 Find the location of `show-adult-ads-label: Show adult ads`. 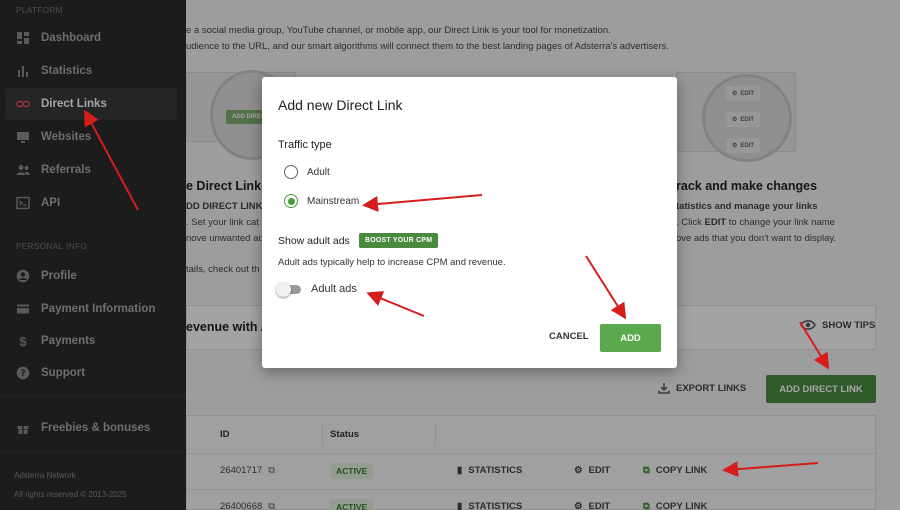

show-adult-ads-label: Show adult ads is located at coordinates (314, 241).